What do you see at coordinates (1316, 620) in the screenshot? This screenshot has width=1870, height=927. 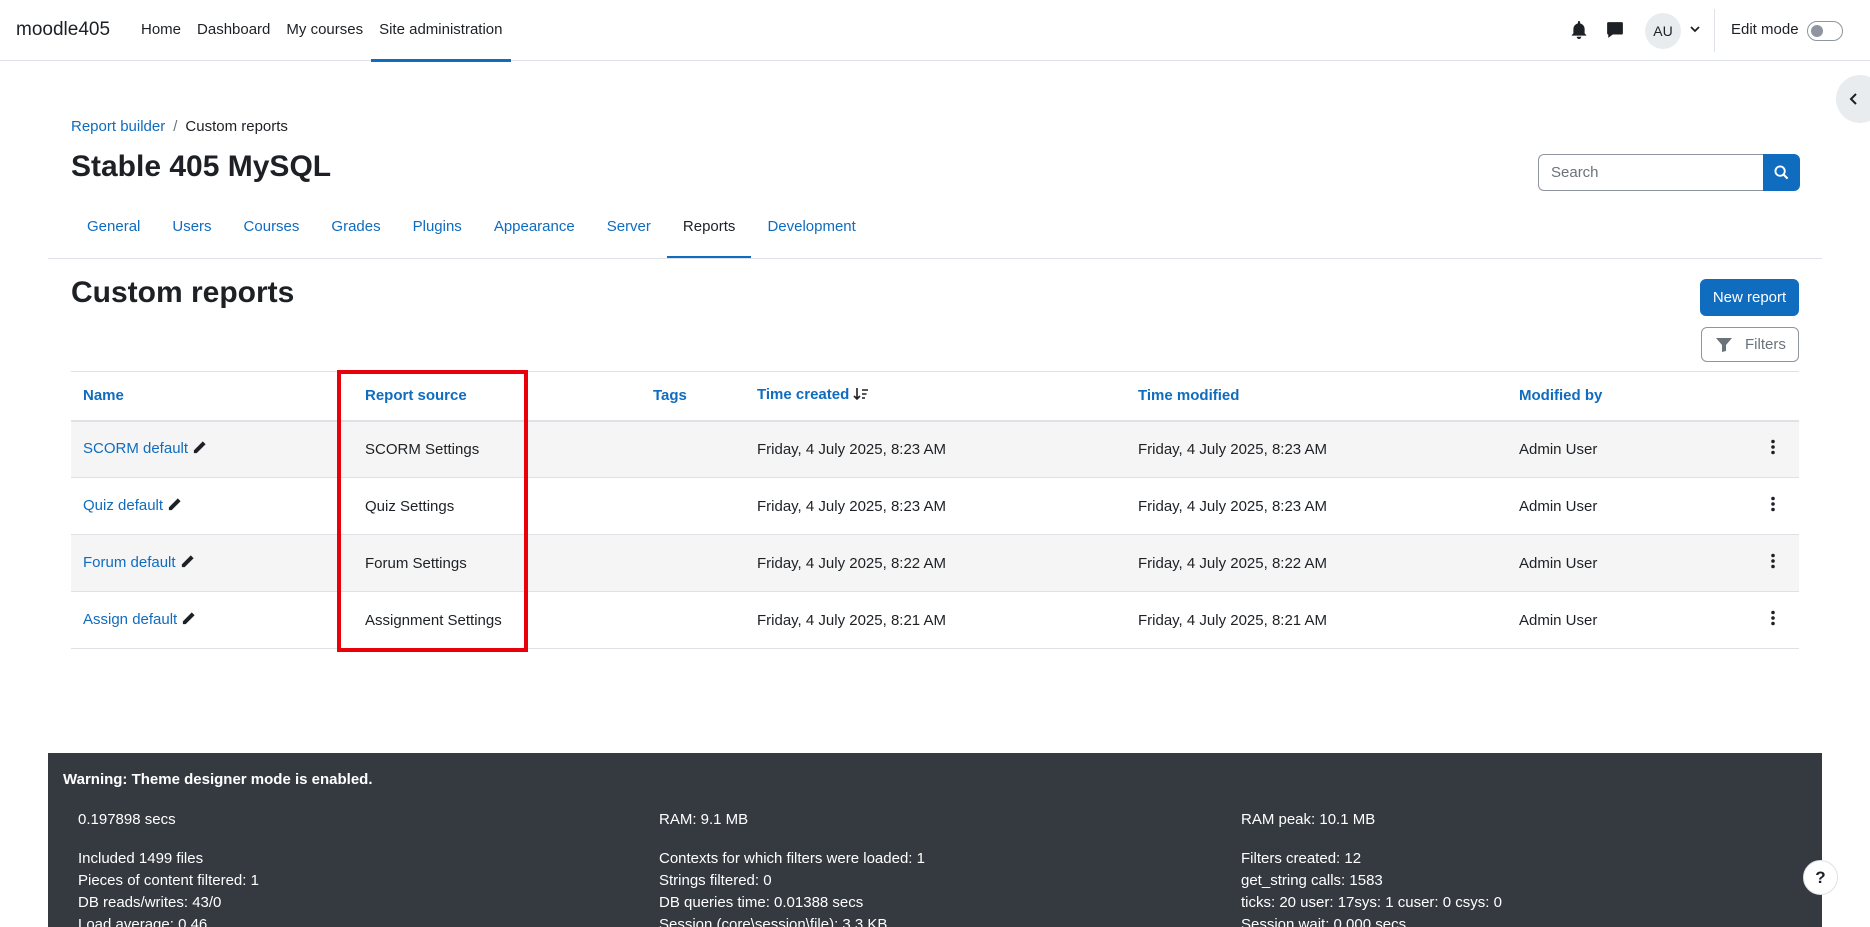 I see `cell-time-modified: Friday, 4 July 2025, 8:21 AM` at bounding box center [1316, 620].